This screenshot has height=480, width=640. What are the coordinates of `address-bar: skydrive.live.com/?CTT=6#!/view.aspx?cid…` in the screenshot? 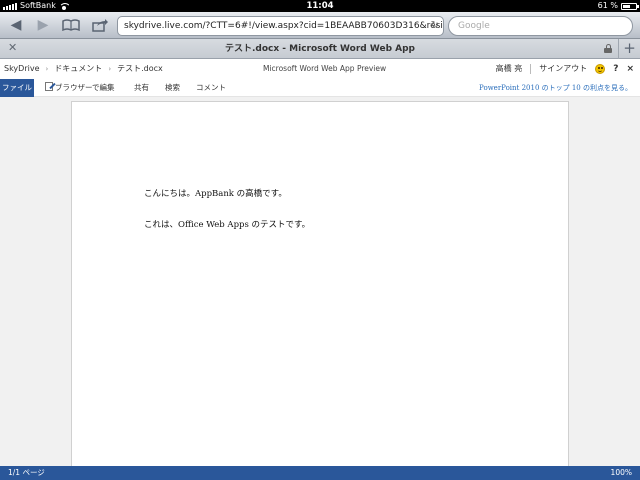 It's located at (280, 26).